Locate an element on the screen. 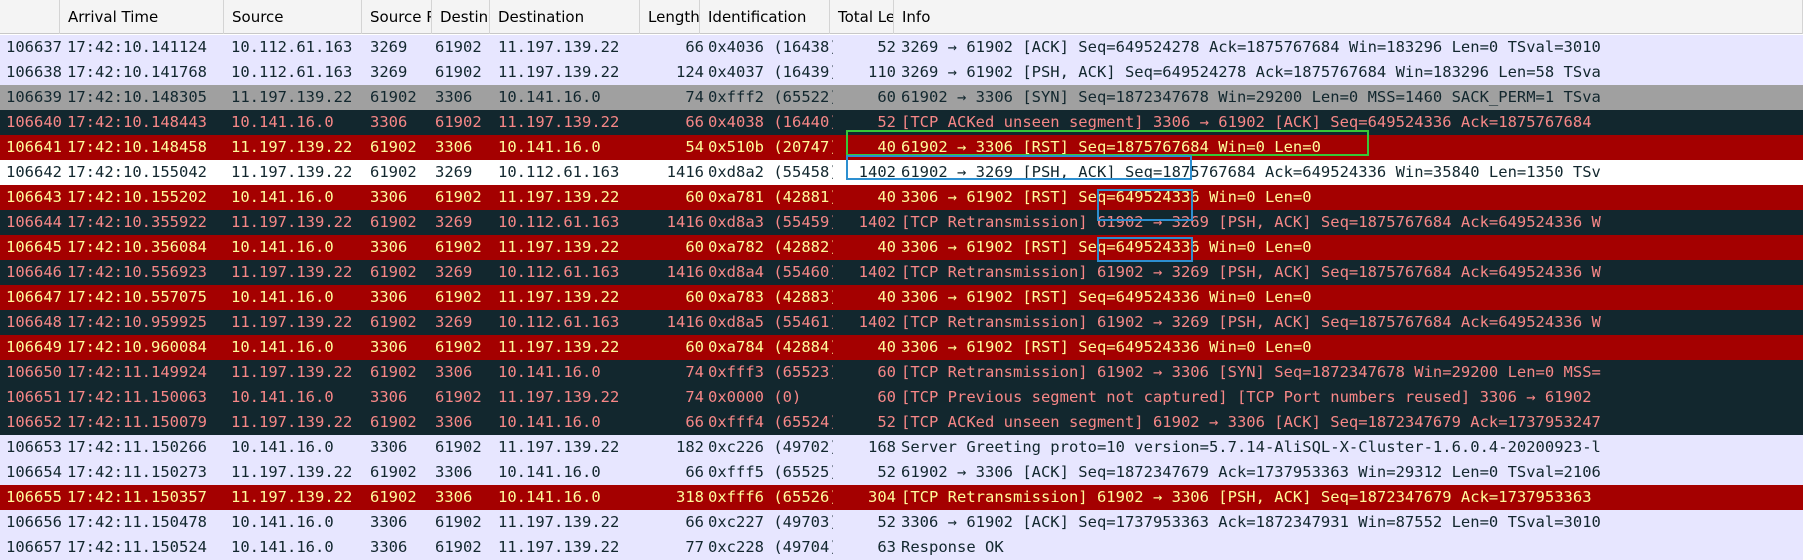 The height and width of the screenshot is (560, 1803). column-header-source: Source is located at coordinates (293, 17).